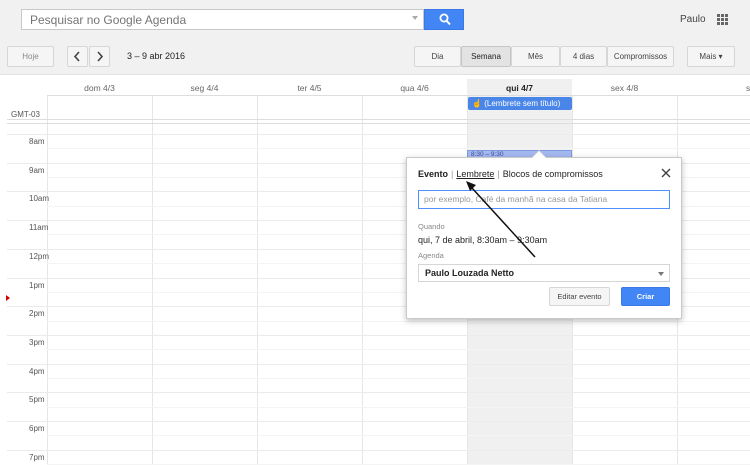 The height and width of the screenshot is (465, 750). I want to click on next-week-button, so click(99, 56).